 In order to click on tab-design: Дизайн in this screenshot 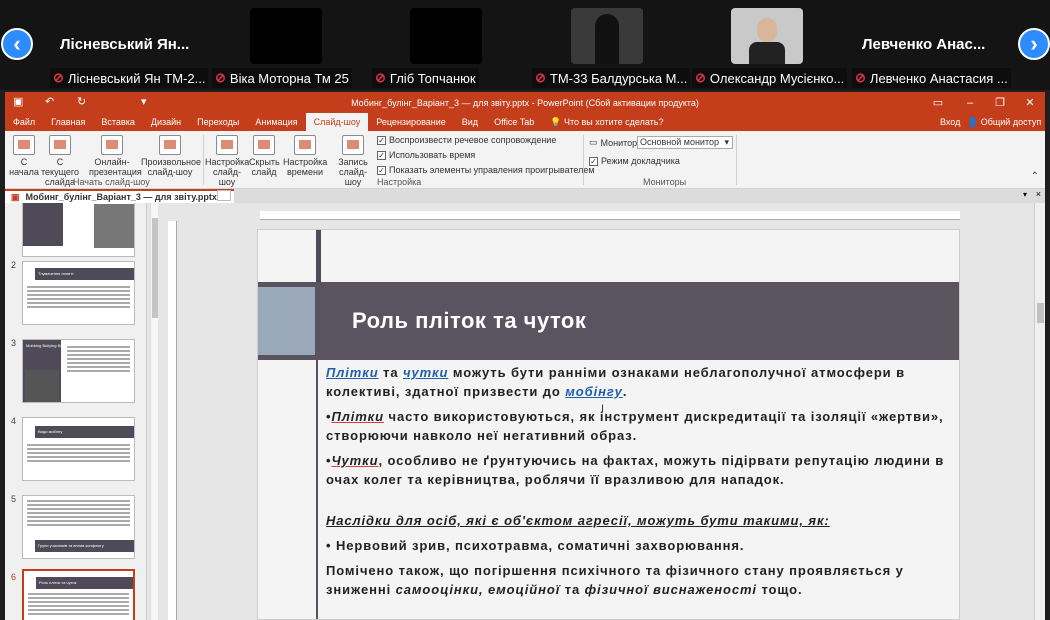, I will do `click(166, 122)`.